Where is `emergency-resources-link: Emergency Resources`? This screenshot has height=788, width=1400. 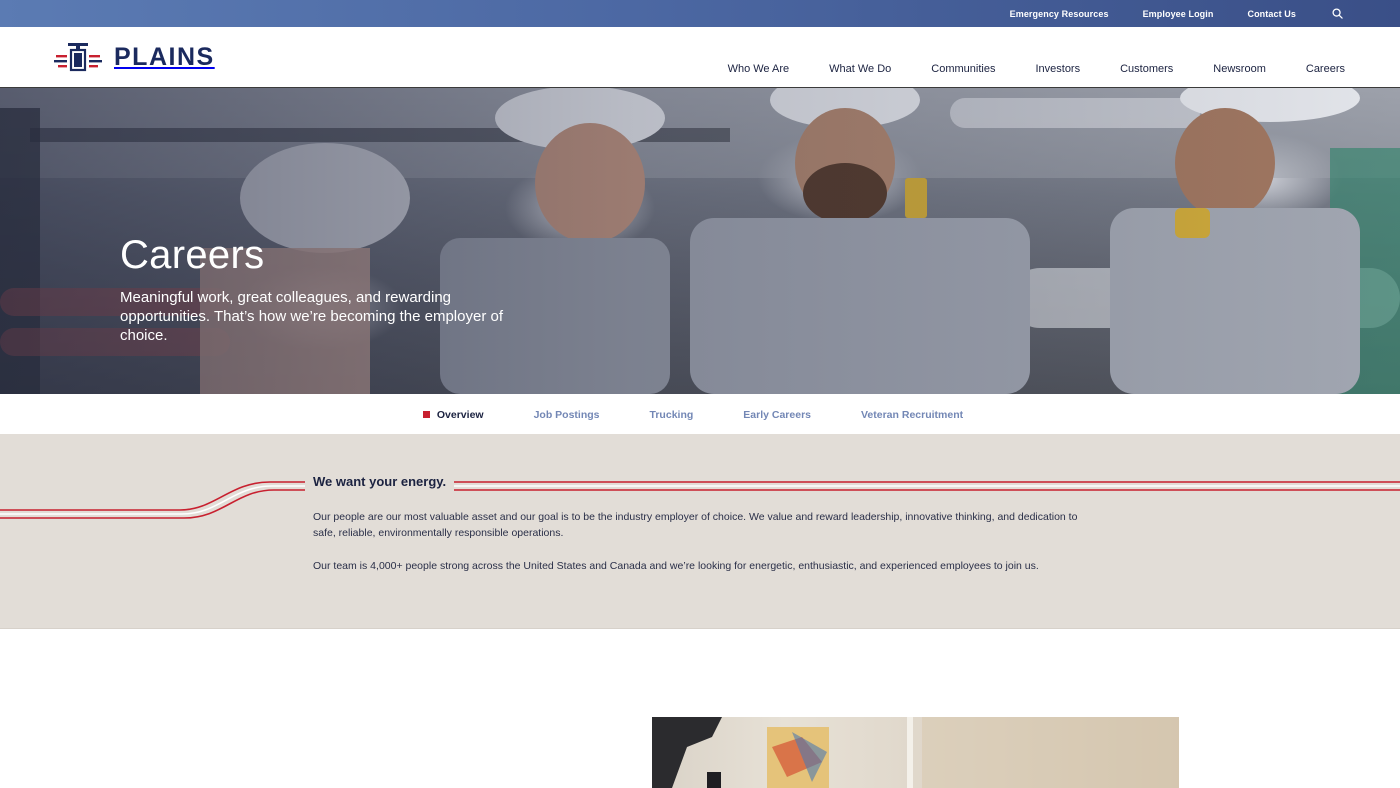 emergency-resources-link: Emergency Resources is located at coordinates (1059, 14).